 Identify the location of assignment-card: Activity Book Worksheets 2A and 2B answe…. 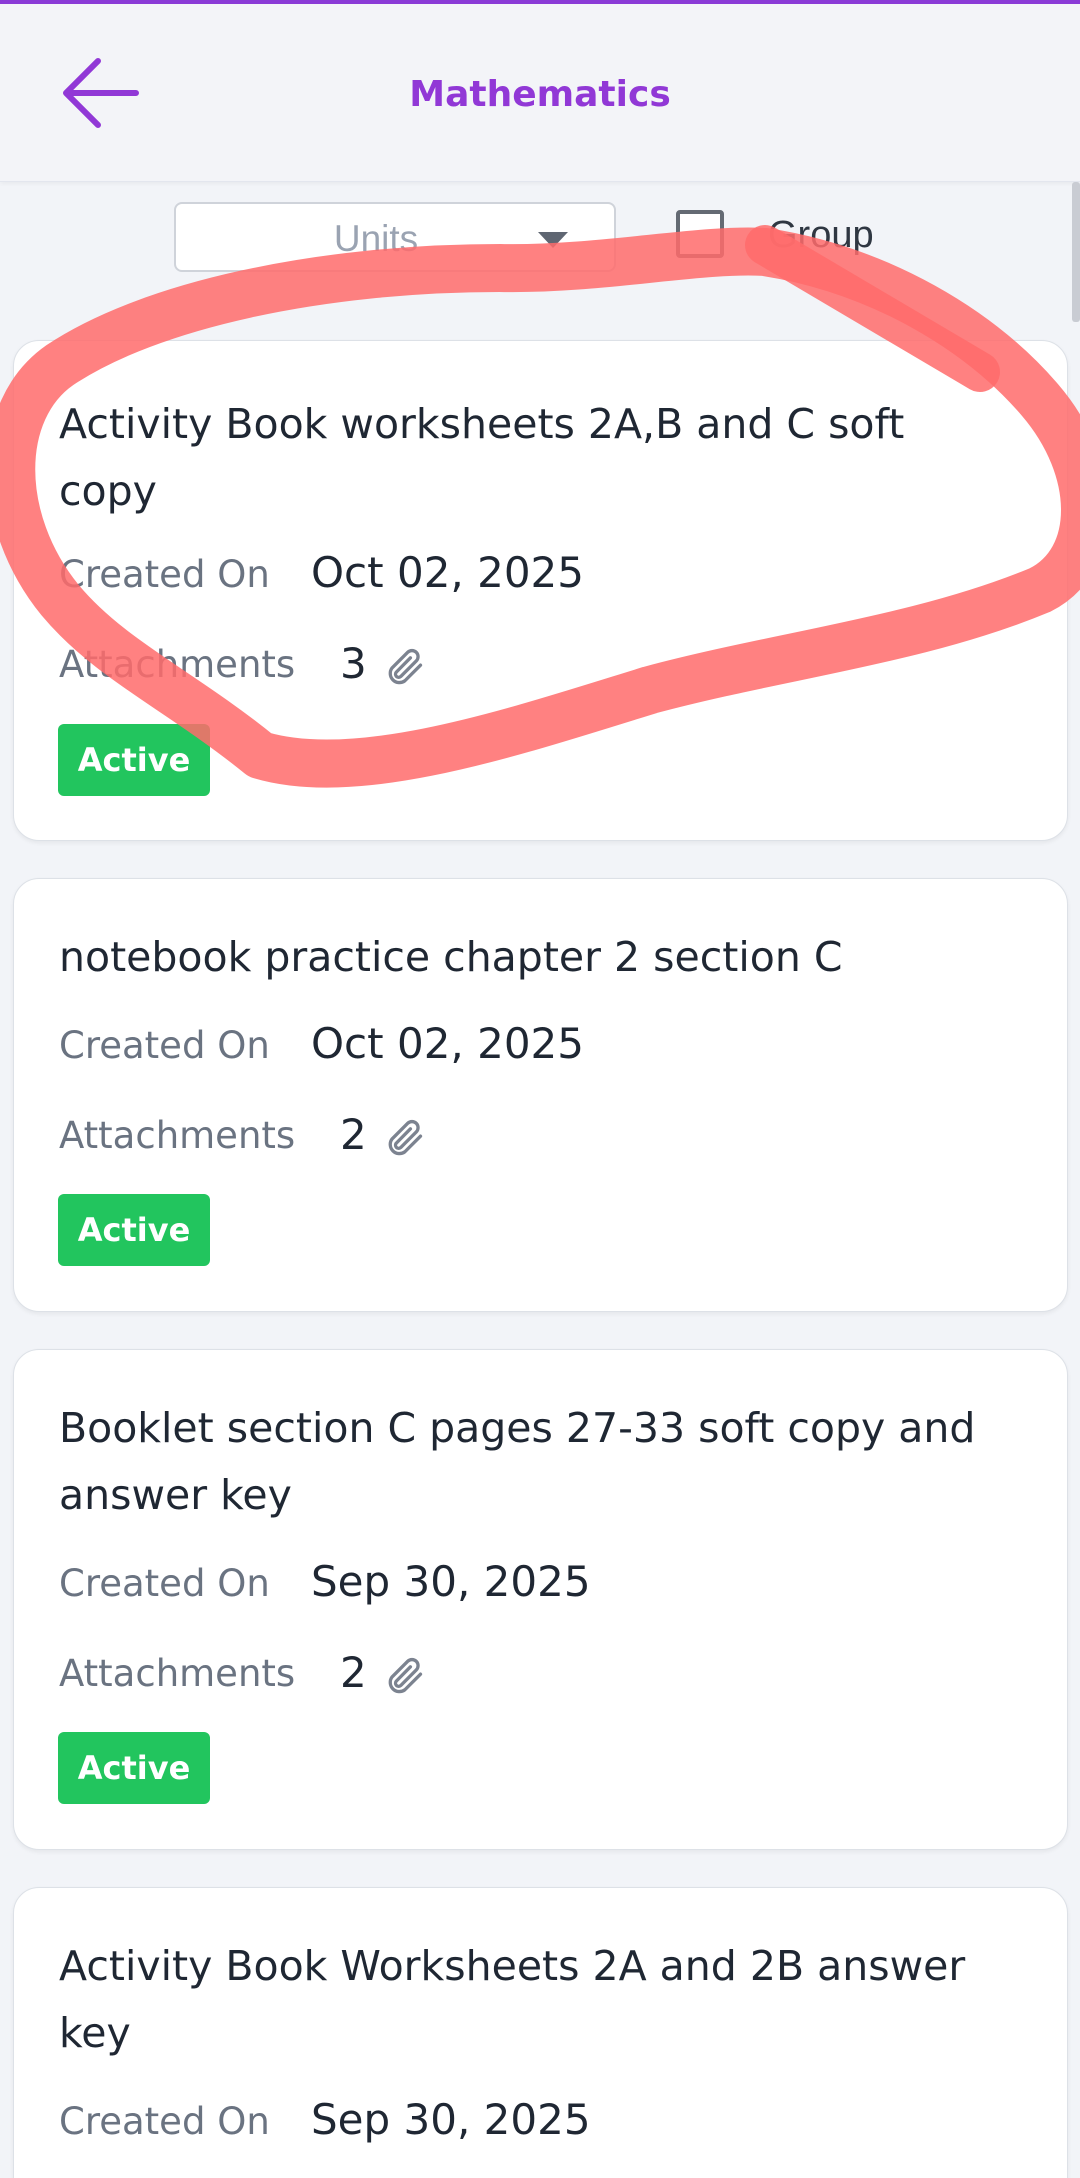
(540, 2032).